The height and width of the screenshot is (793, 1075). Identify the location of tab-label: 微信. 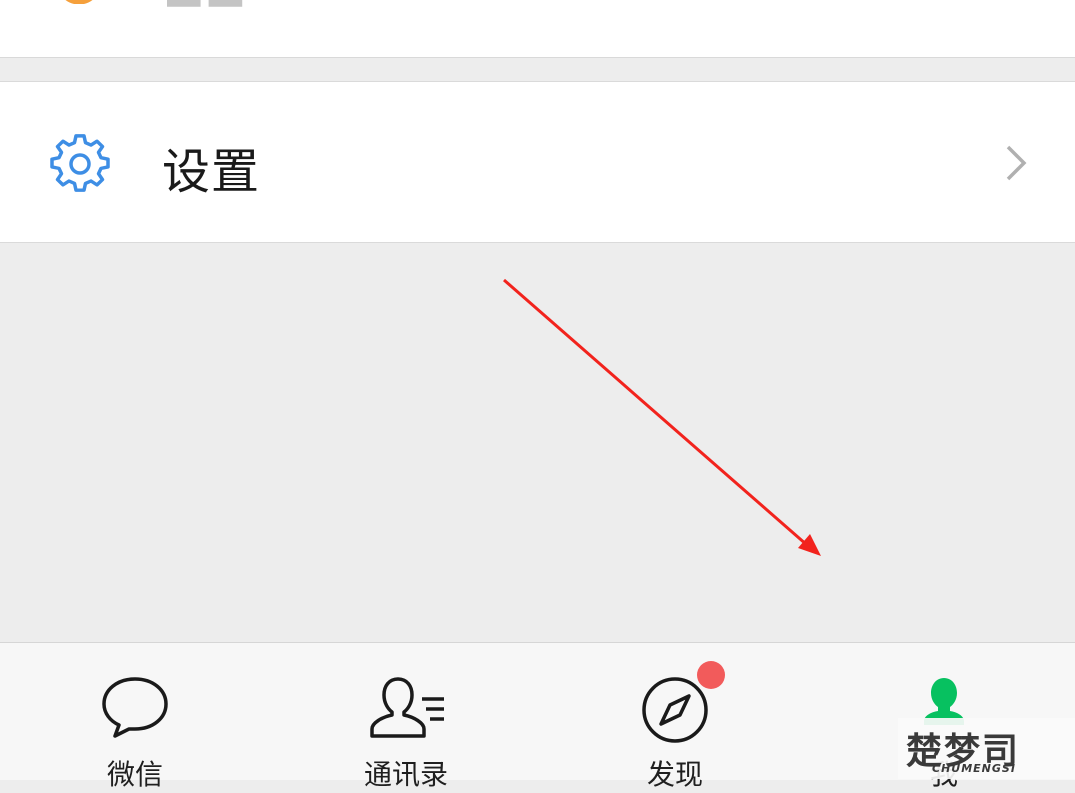
(134, 774).